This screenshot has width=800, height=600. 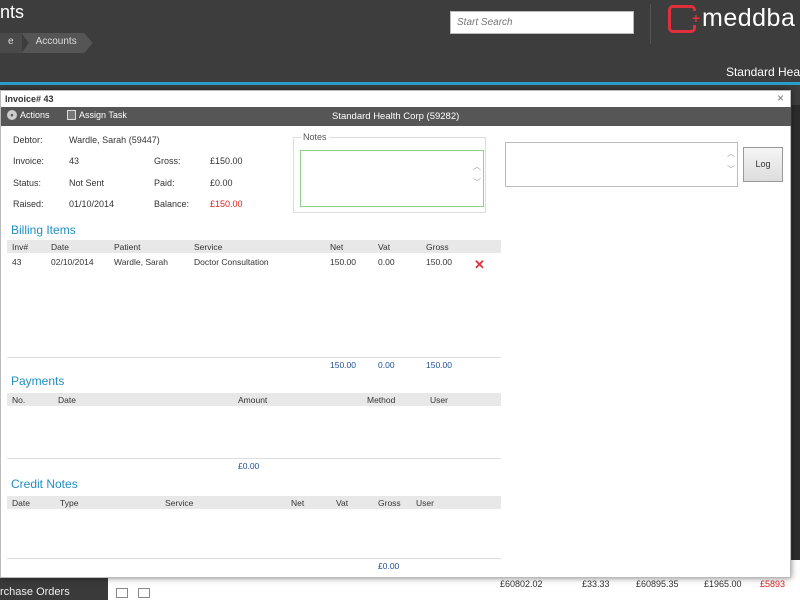 What do you see at coordinates (12, 12) in the screenshot?
I see `app-title: nts` at bounding box center [12, 12].